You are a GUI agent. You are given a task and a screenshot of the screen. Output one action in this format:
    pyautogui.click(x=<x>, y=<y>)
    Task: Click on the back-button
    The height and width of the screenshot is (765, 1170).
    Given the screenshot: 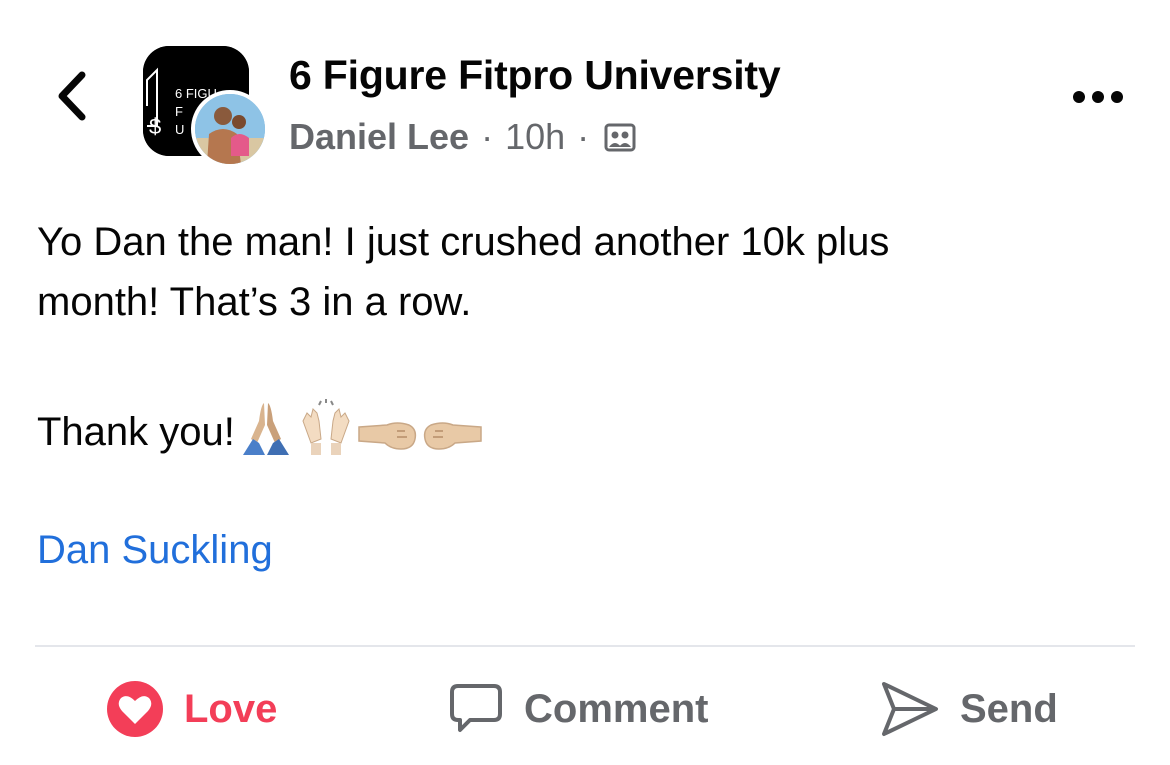 What is the action you would take?
    pyautogui.click(x=72, y=96)
    